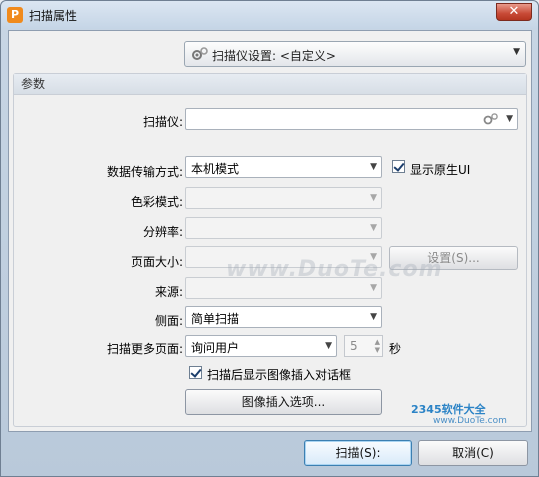 This screenshot has height=477, width=539. Describe the element at coordinates (144, 172) in the screenshot. I see `transfer-mode-label: 数据传输方式:` at that location.